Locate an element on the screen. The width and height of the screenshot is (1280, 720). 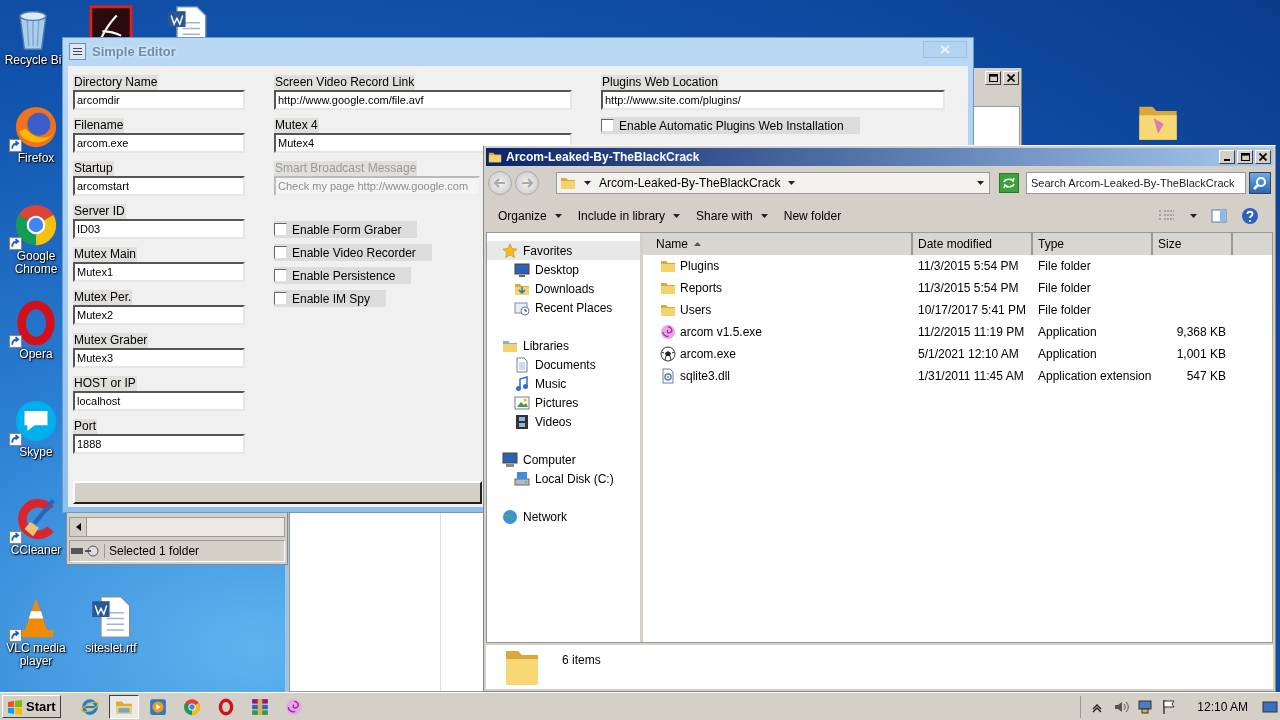
field-label: Filename is located at coordinates (99, 125).